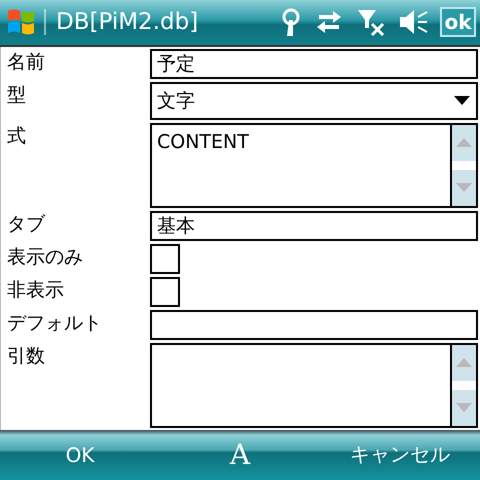 Image resolution: width=480 pixels, height=480 pixels. What do you see at coordinates (54, 323) in the screenshot?
I see `field-label: デフォルト` at bounding box center [54, 323].